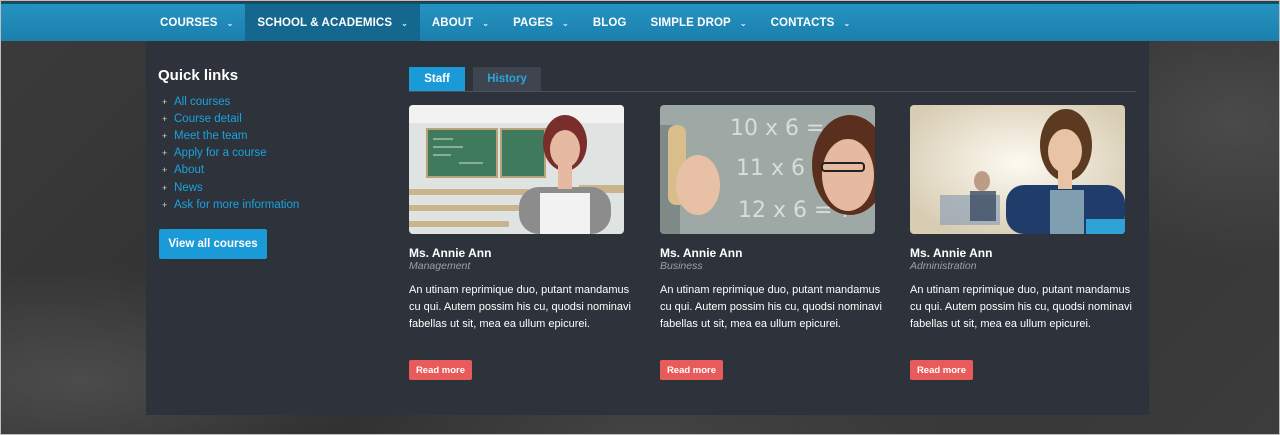 This screenshot has width=1280, height=435. I want to click on quick-link-all-courses: All courses, so click(202, 102).